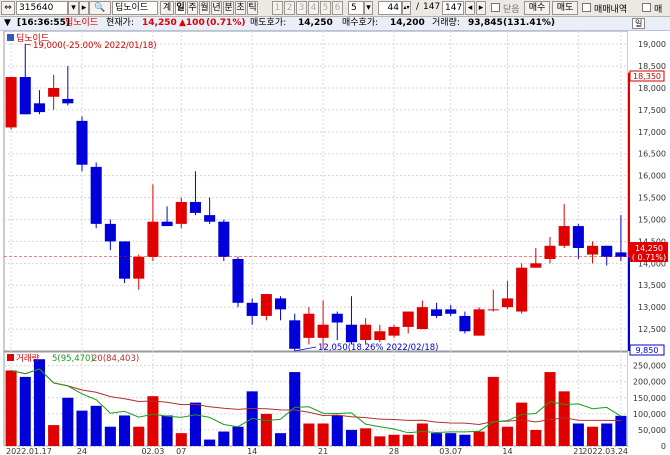  Describe the element at coordinates (73, 359) in the screenshot. I see `ma5-legend-label: 5(95,470)` at that location.